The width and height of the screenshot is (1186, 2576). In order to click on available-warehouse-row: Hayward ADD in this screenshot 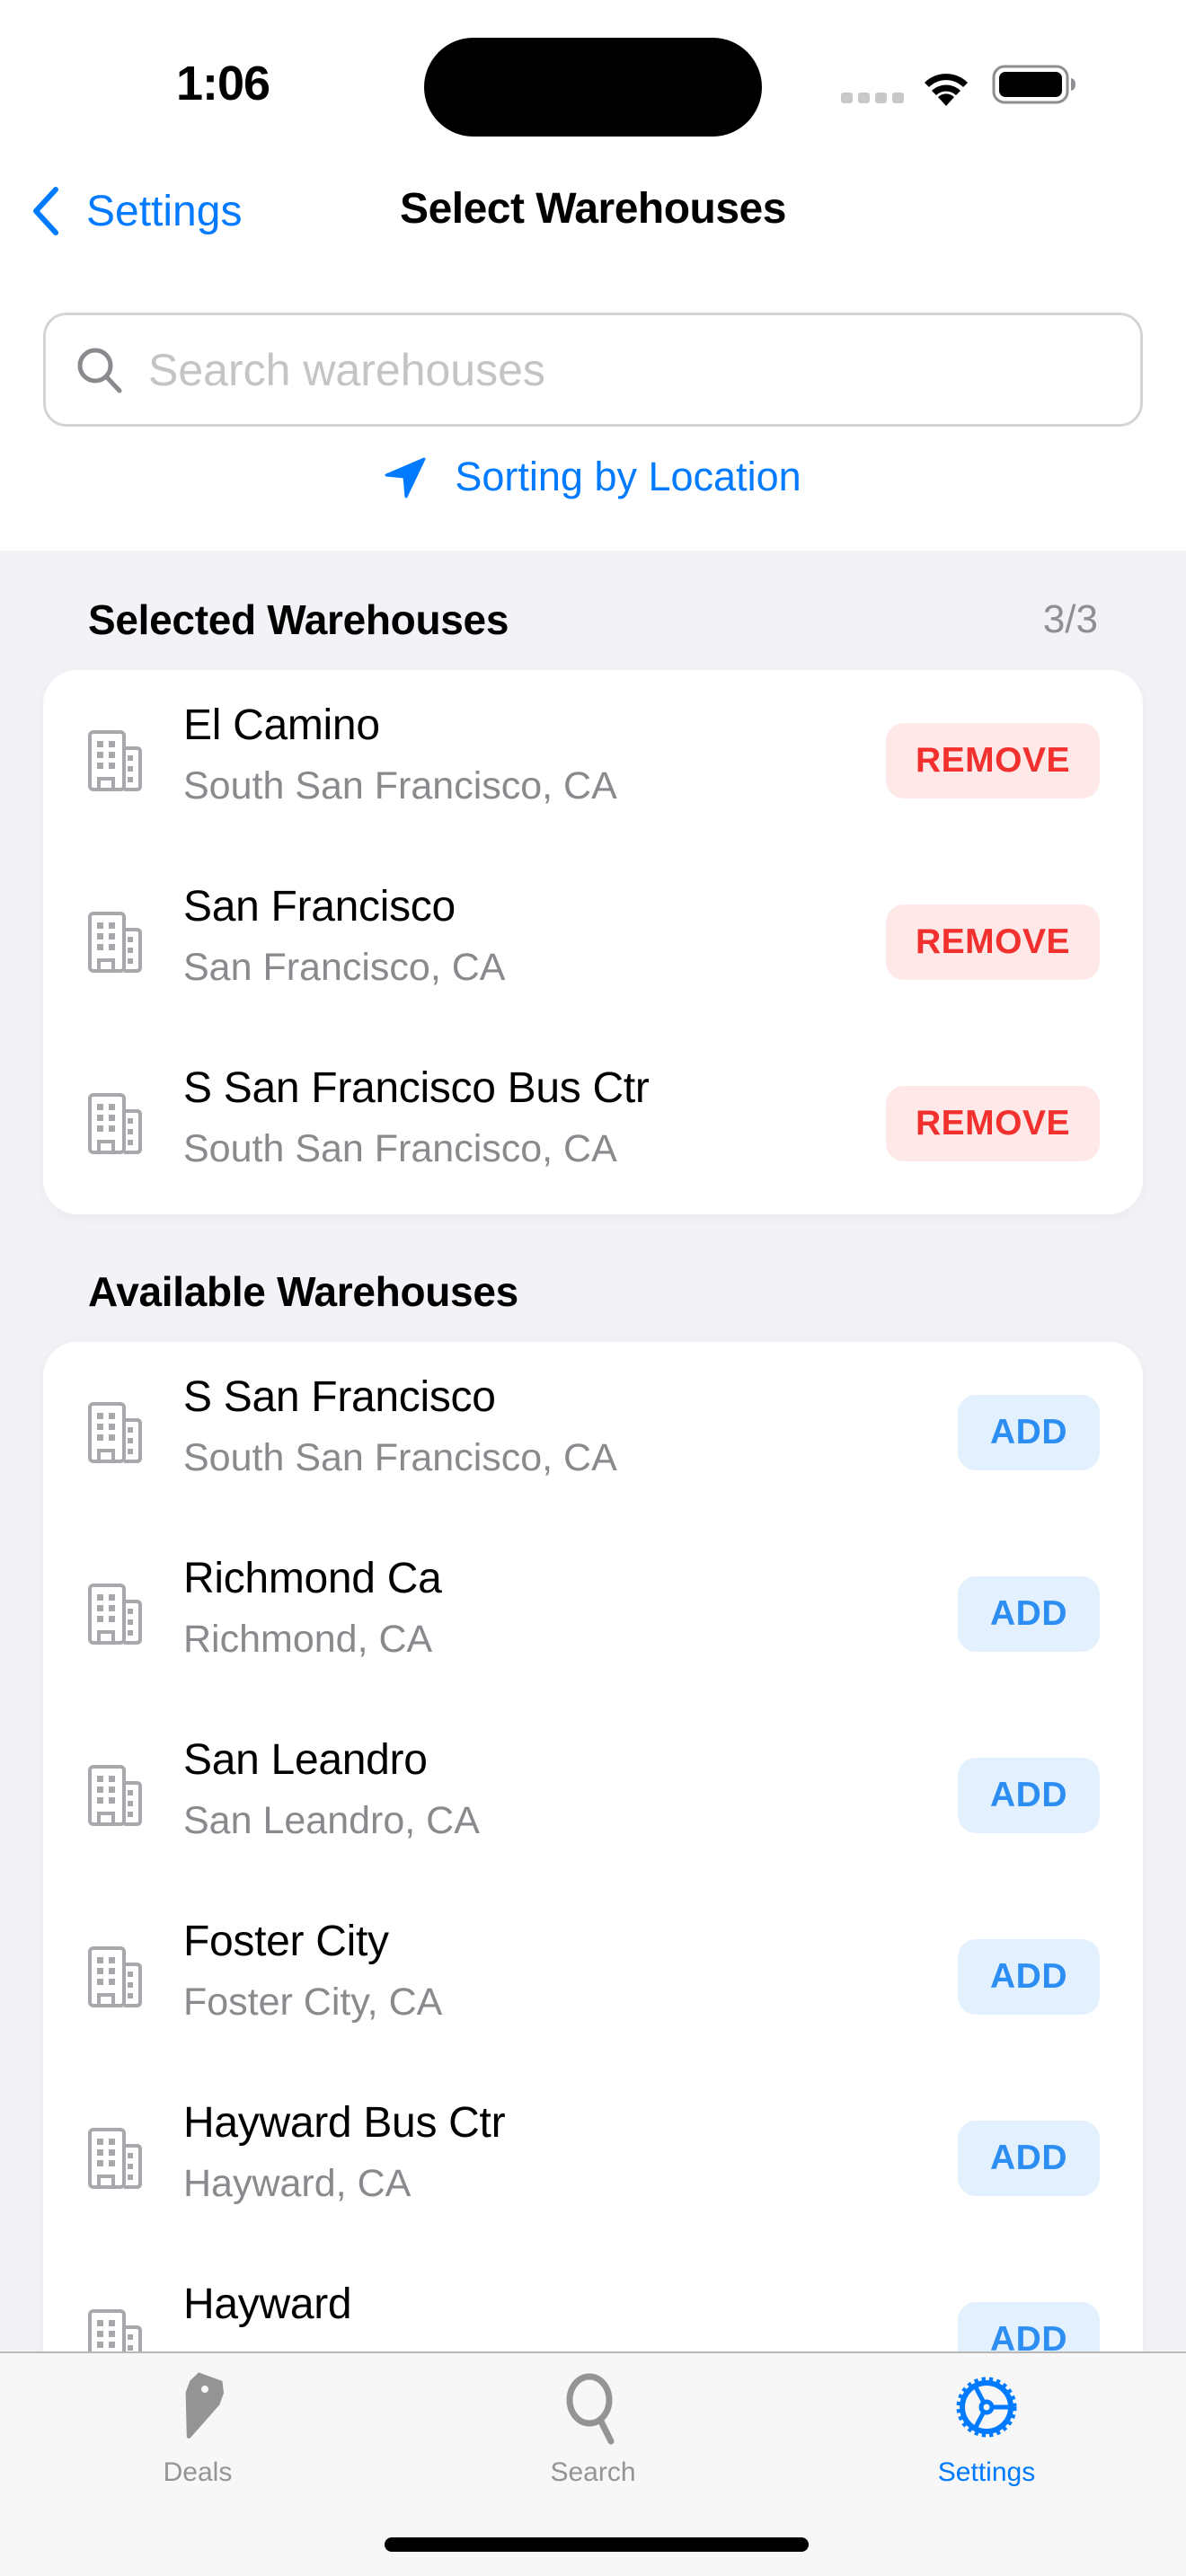, I will do `click(593, 2300)`.